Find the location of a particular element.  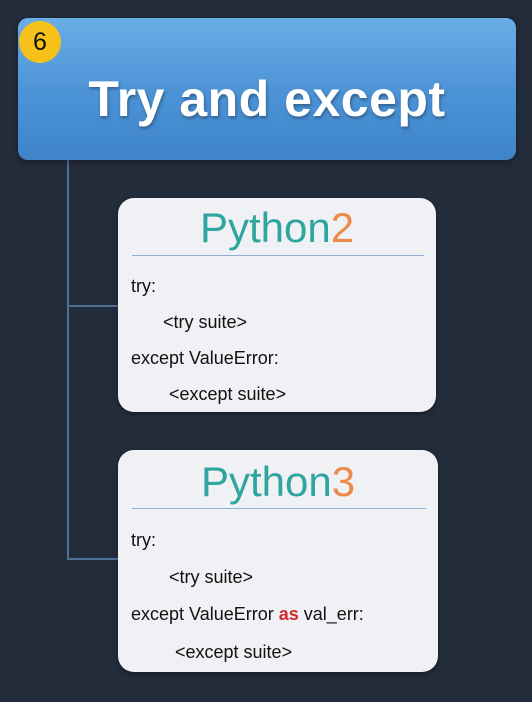

code-line-except: except ValueError as val_err: is located at coordinates (247, 614).